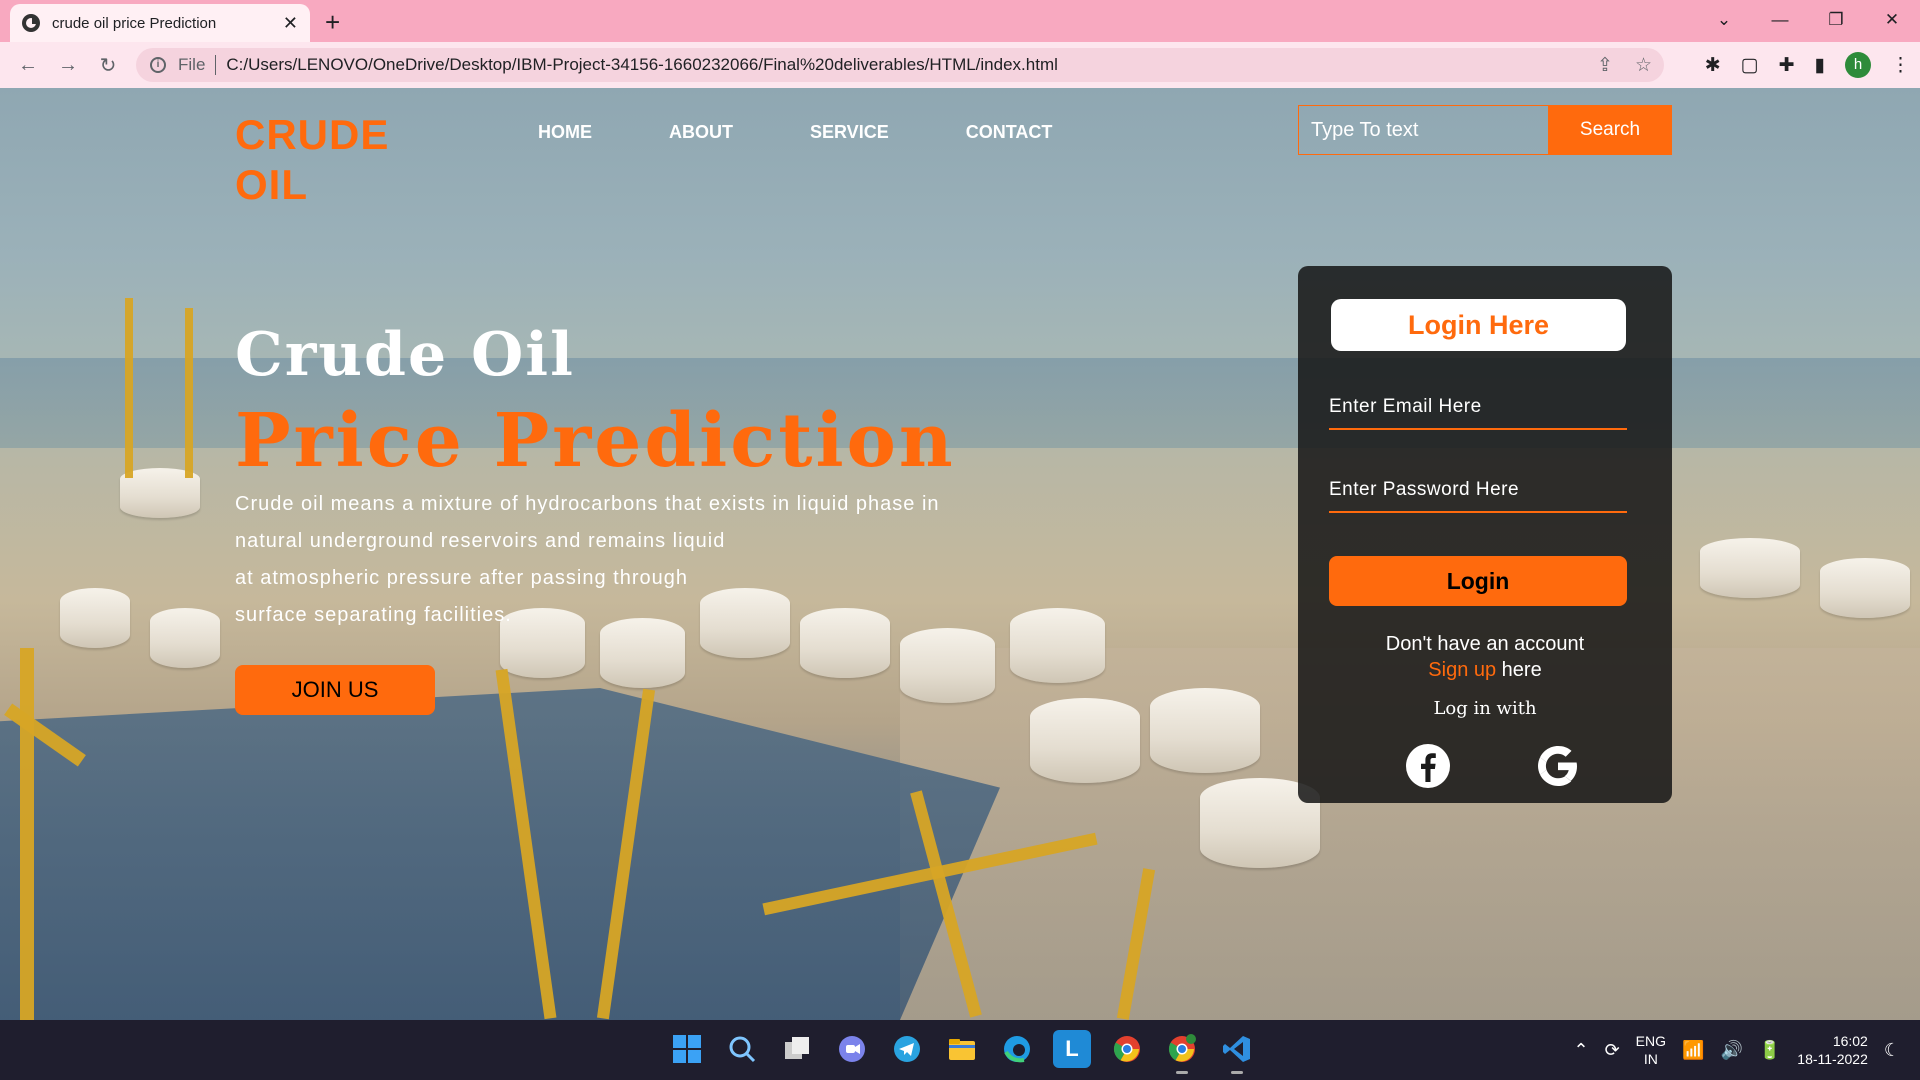  What do you see at coordinates (1832, 1059) in the screenshot?
I see `clock-date: 18-11-2022` at bounding box center [1832, 1059].